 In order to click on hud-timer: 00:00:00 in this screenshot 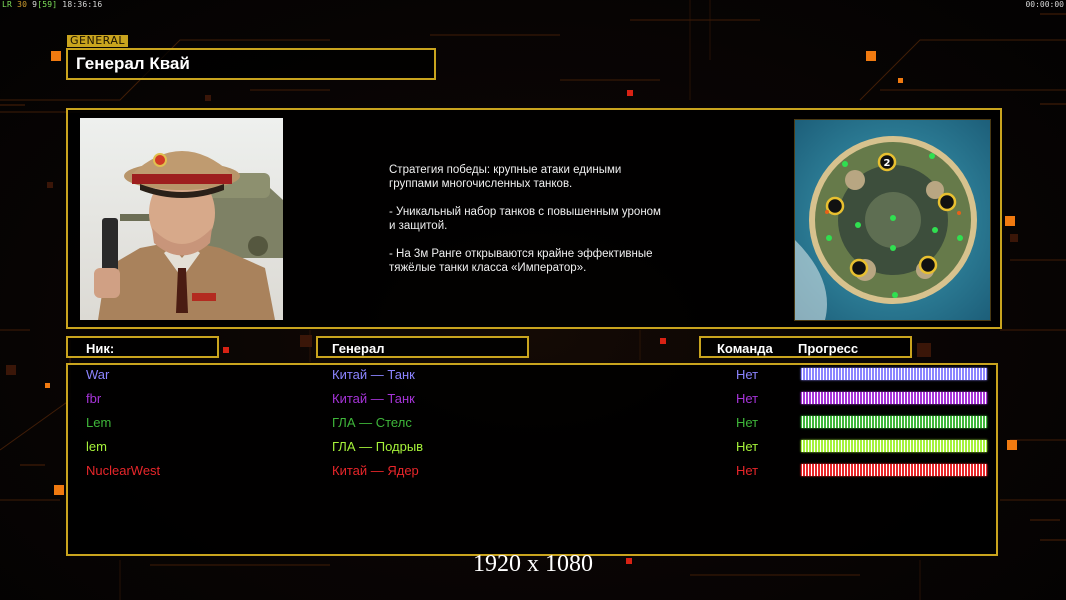, I will do `click(1044, 4)`.